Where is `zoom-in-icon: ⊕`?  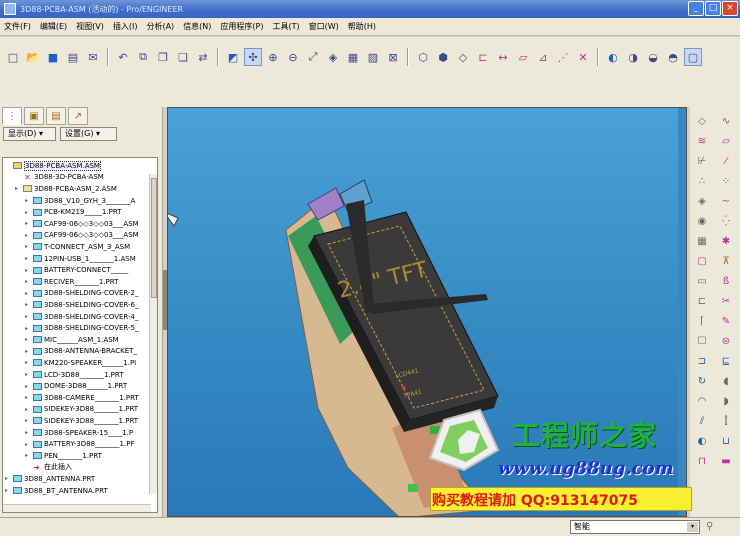 zoom-in-icon: ⊕ is located at coordinates (273, 57).